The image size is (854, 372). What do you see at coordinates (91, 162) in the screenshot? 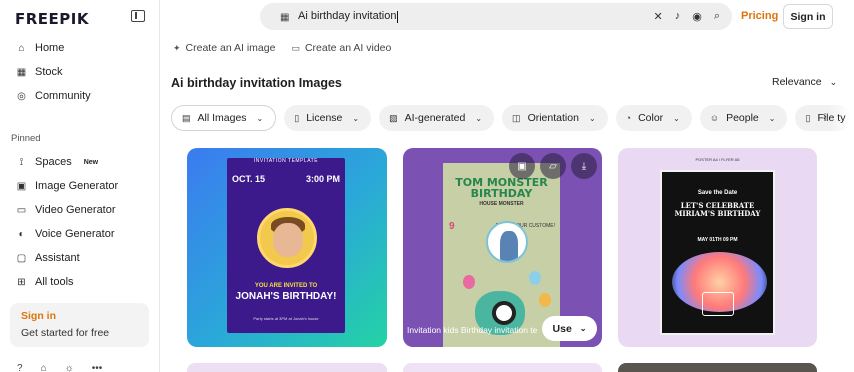
I see `new-badge: New` at bounding box center [91, 162].